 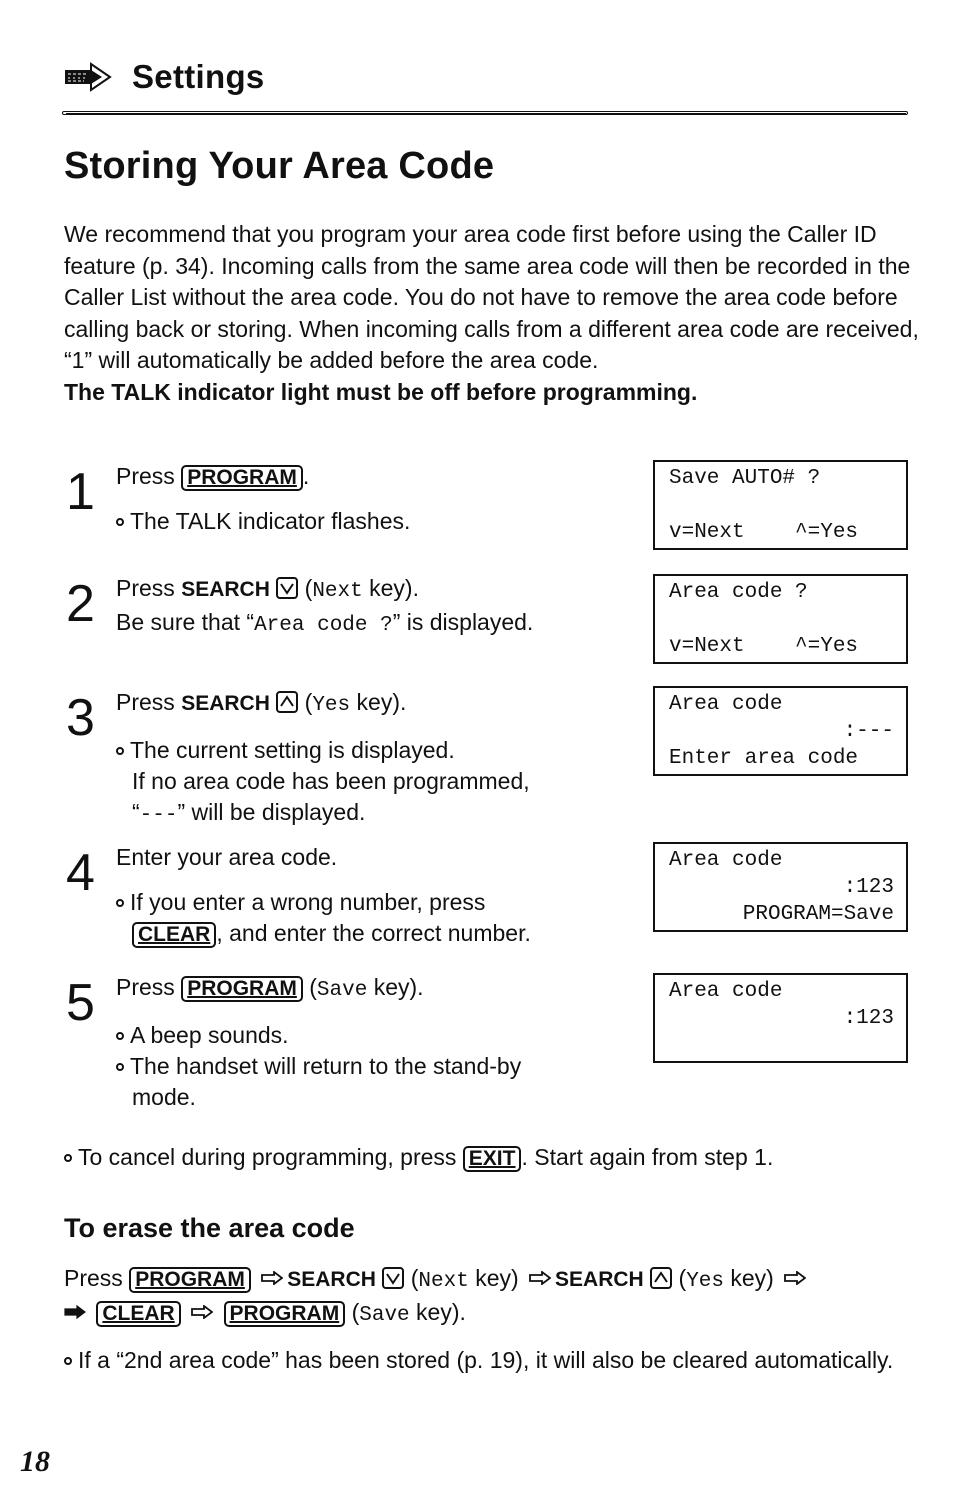 I want to click on exit-key: EXIT, so click(x=492, y=1159).